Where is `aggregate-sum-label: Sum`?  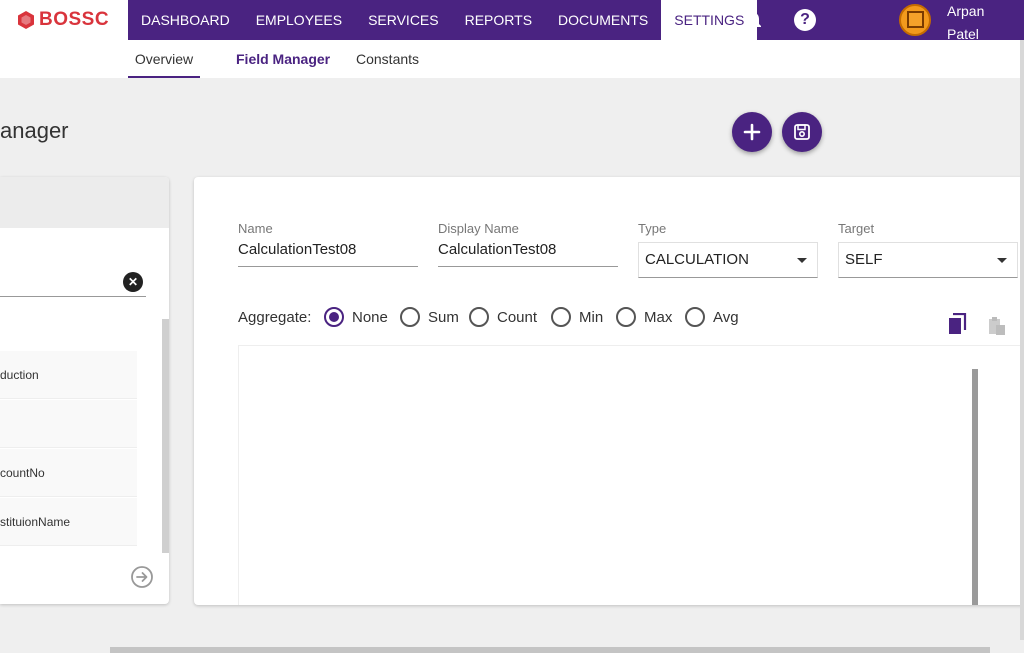 aggregate-sum-label: Sum is located at coordinates (443, 317).